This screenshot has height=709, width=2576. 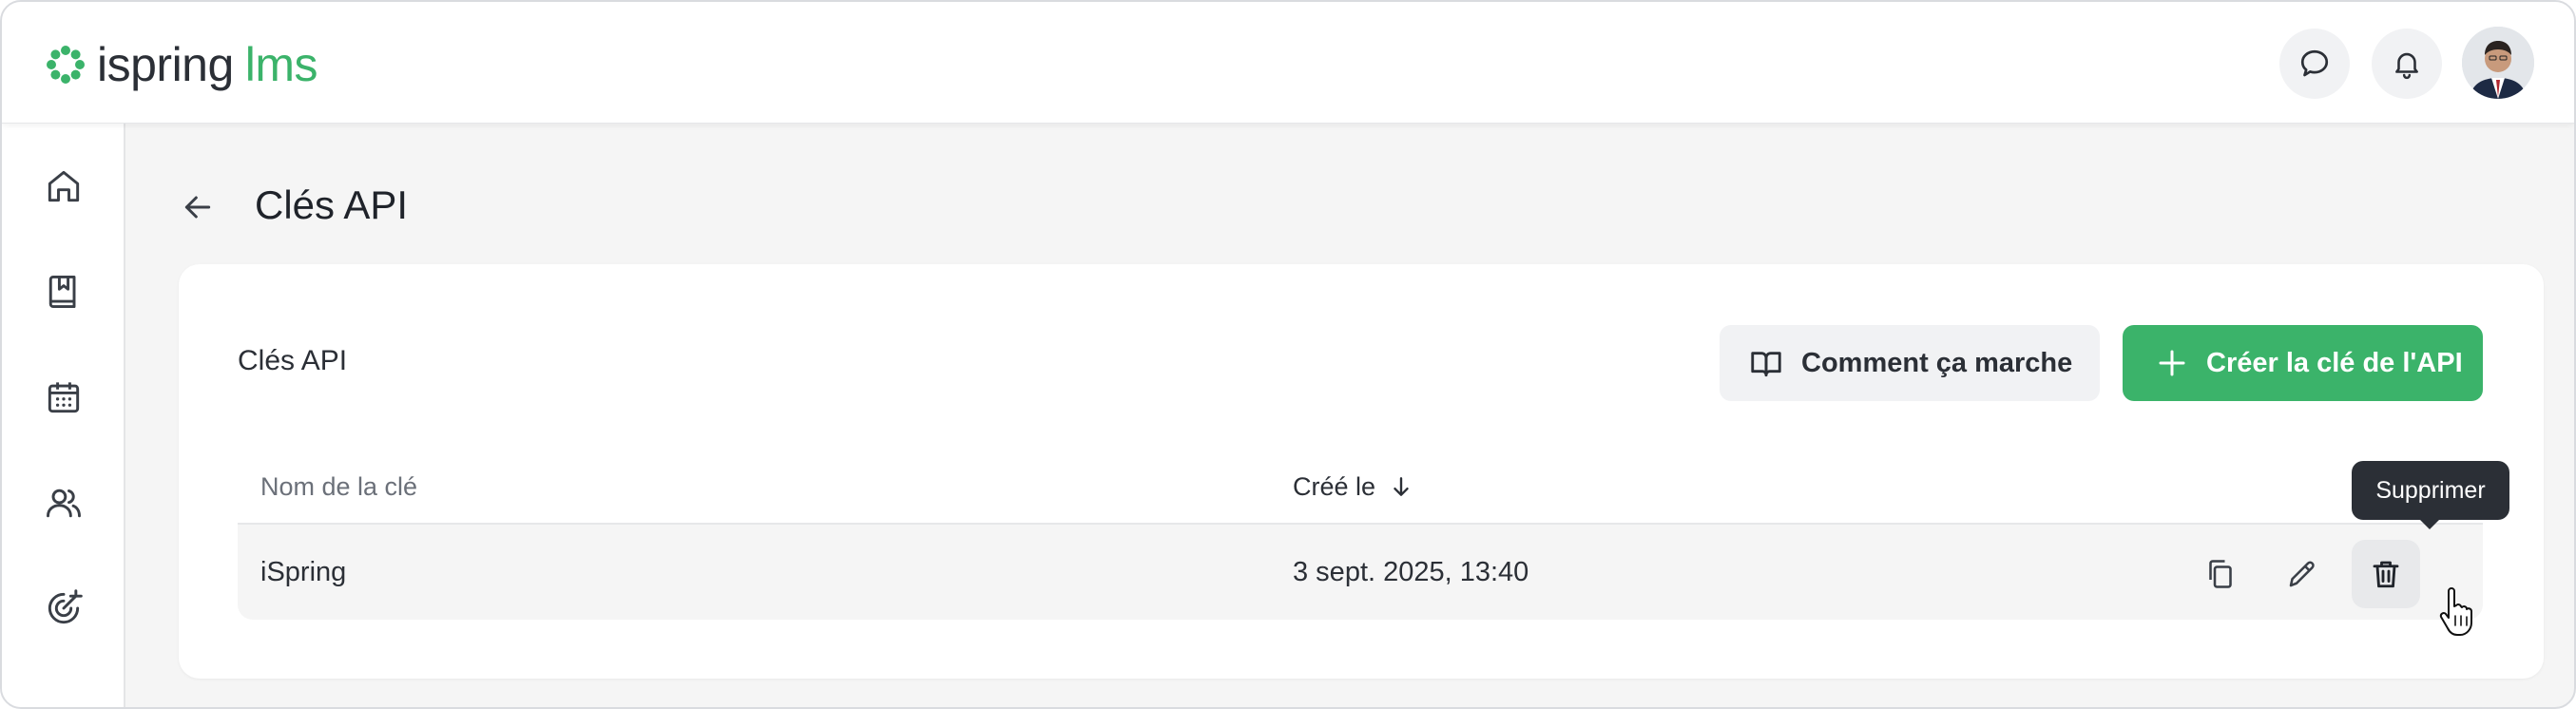 I want to click on edit-key-button, so click(x=2302, y=574).